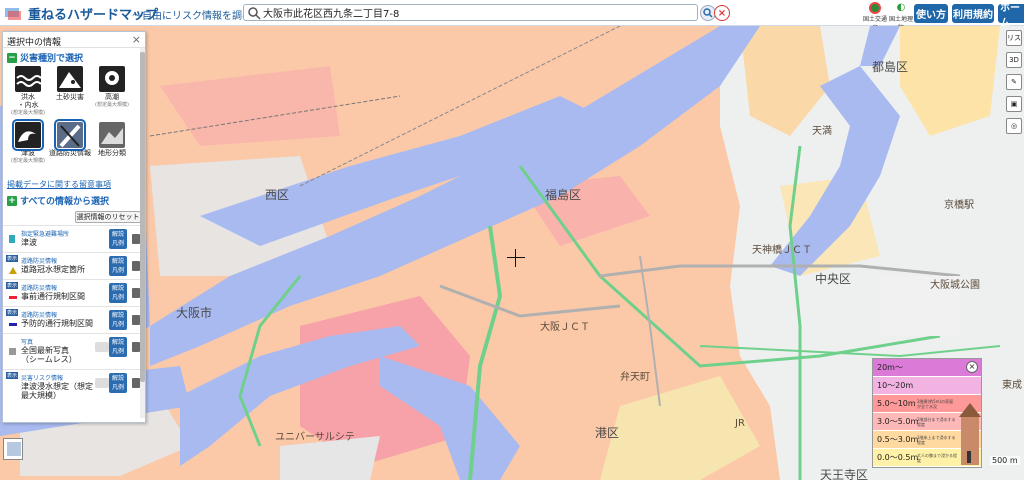 This screenshot has height=480, width=1024. What do you see at coordinates (13, 270) in the screenshot?
I see `warning-triangle-icon` at bounding box center [13, 270].